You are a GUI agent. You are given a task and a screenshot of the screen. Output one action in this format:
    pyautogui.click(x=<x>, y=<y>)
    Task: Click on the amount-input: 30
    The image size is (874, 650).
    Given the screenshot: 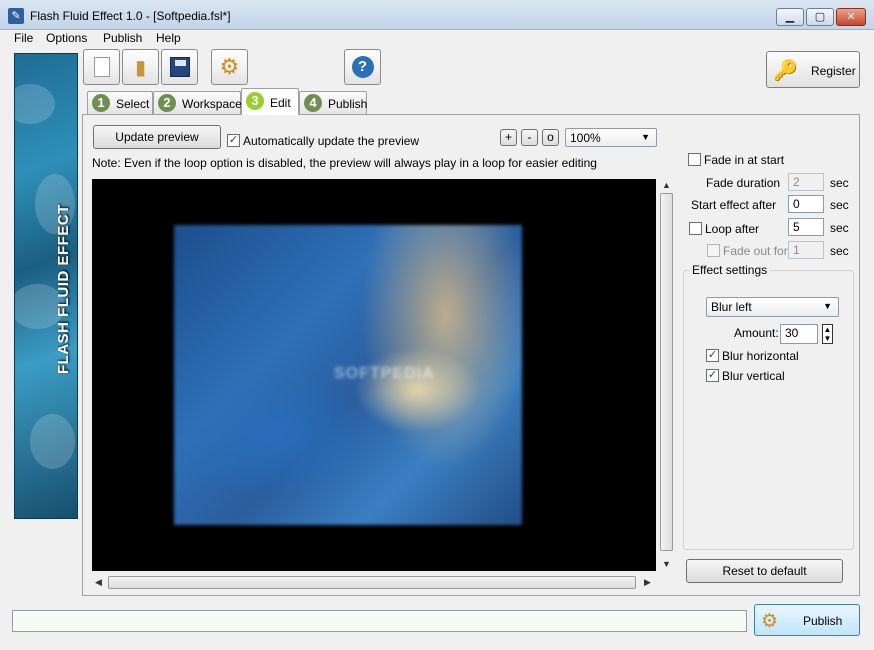 What is the action you would take?
    pyautogui.click(x=799, y=334)
    